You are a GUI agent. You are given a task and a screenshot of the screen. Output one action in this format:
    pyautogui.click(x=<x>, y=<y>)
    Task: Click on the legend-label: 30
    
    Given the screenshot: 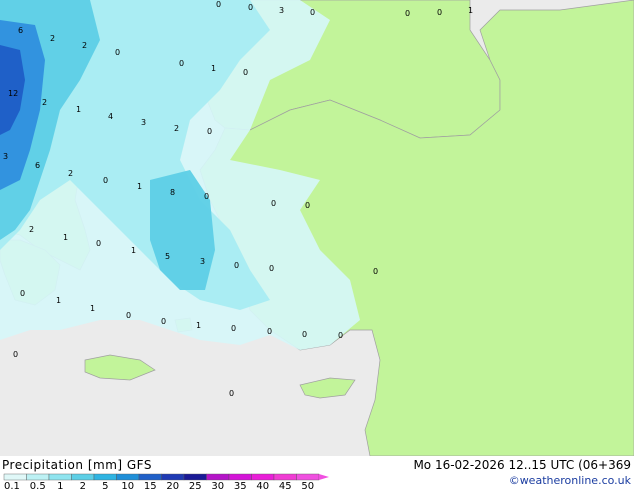 What is the action you would take?
    pyautogui.click(x=217, y=485)
    